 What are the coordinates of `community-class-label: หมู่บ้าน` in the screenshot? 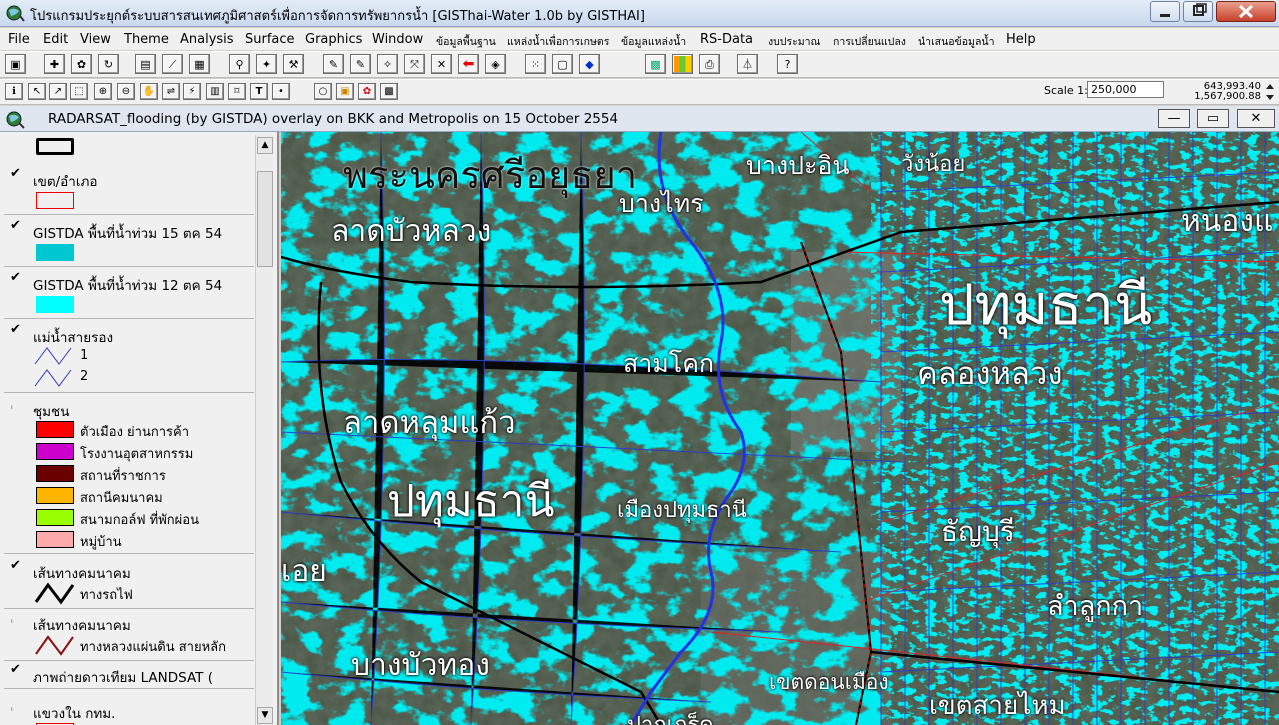 It's located at (101, 542).